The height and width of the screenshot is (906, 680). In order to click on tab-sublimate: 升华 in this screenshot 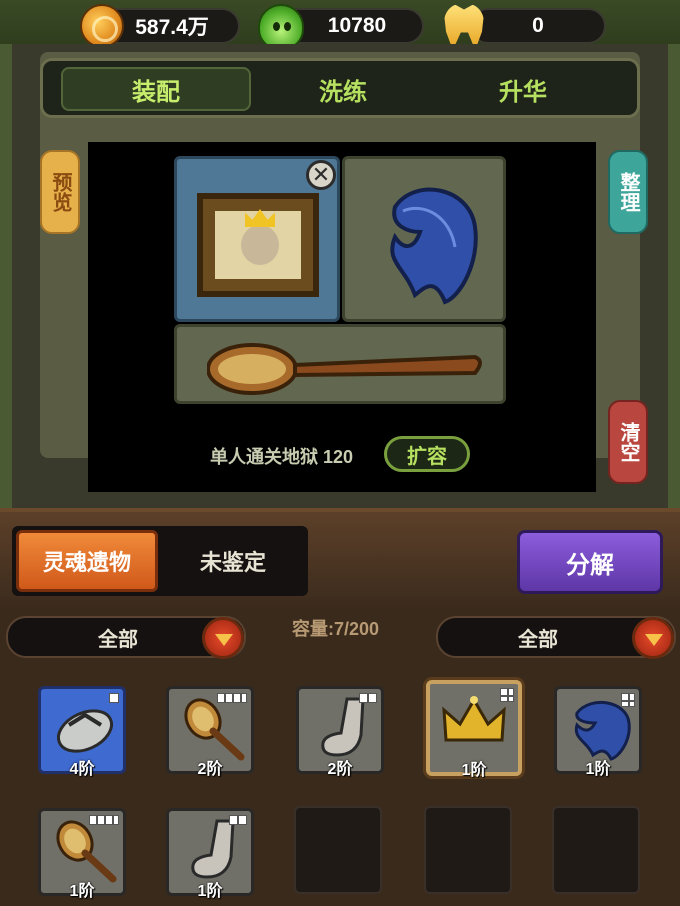, I will do `click(523, 89)`.